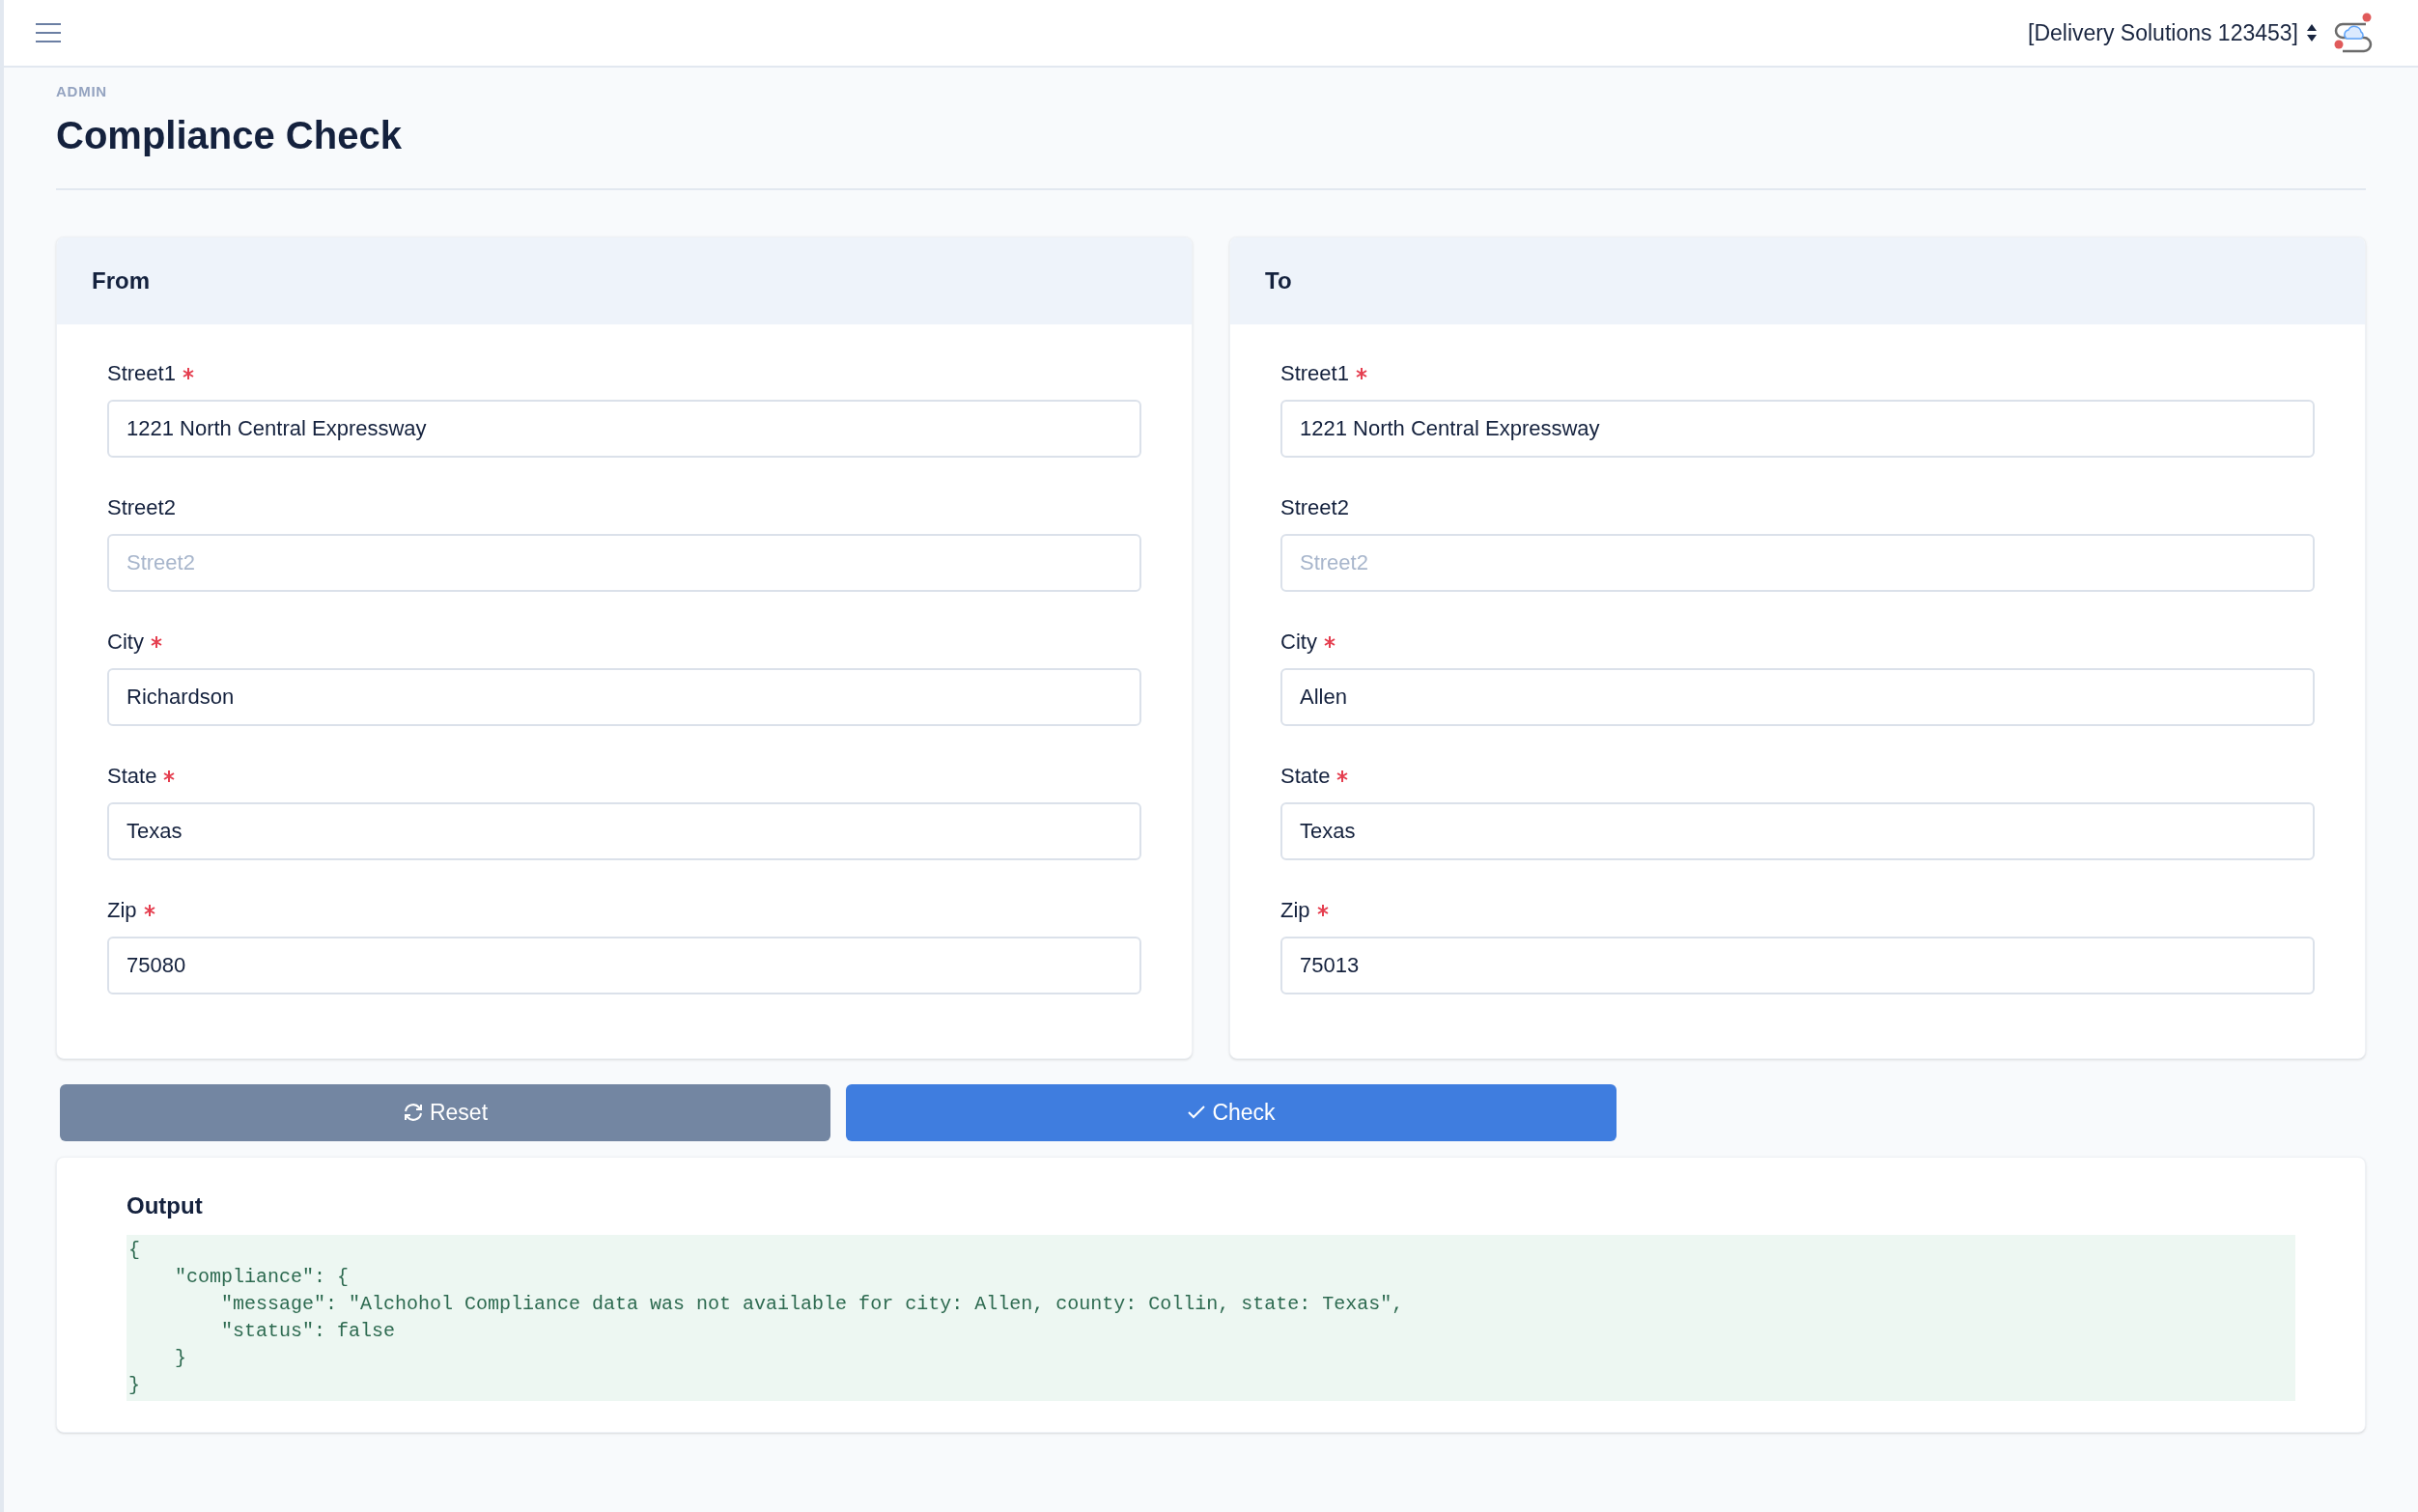  What do you see at coordinates (1211, 1318) in the screenshot?
I see `output-code: { "compliance": { "message": "Alchohol Compliance data was not available for city: Allen, county: Collin, state: Texas", "status": false } }` at bounding box center [1211, 1318].